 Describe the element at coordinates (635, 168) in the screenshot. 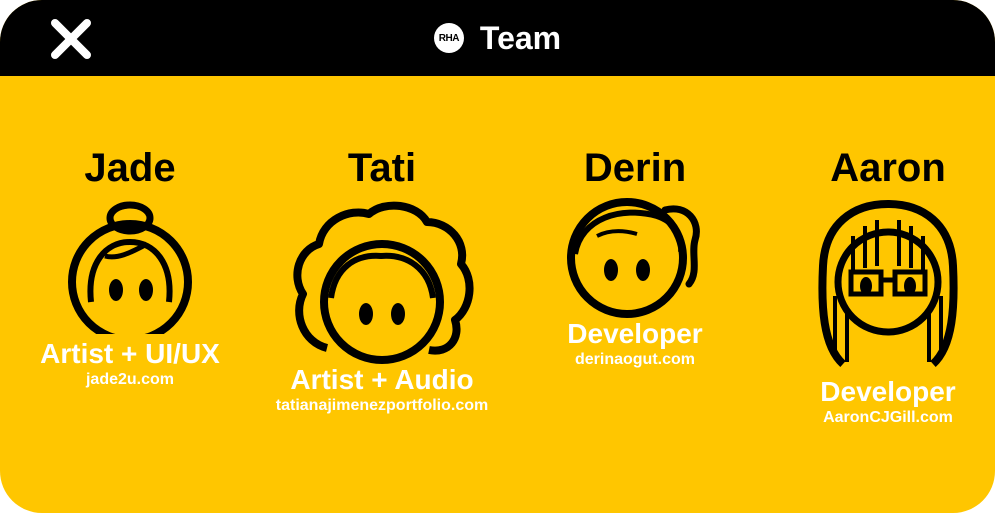

I see `member-name: Derin` at that location.